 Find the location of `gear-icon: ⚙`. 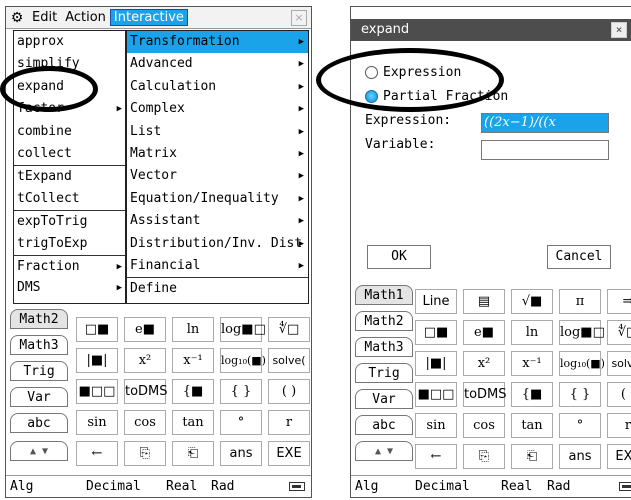

gear-icon: ⚙ is located at coordinates (17, 18).